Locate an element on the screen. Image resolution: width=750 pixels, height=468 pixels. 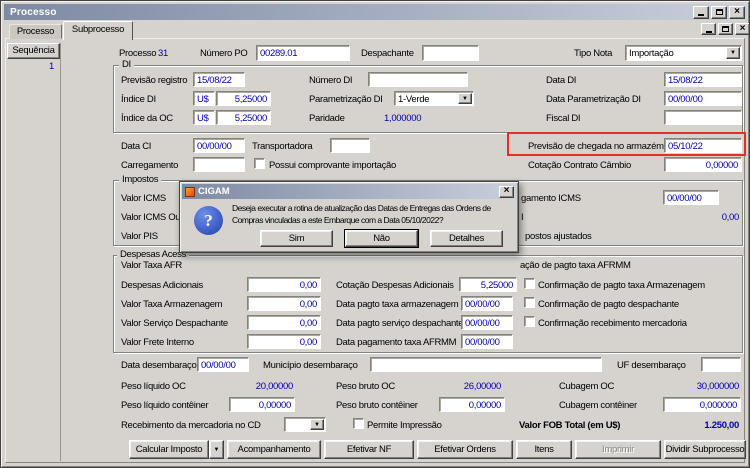
despesas-adicionais-field: 0,00 is located at coordinates (284, 284).